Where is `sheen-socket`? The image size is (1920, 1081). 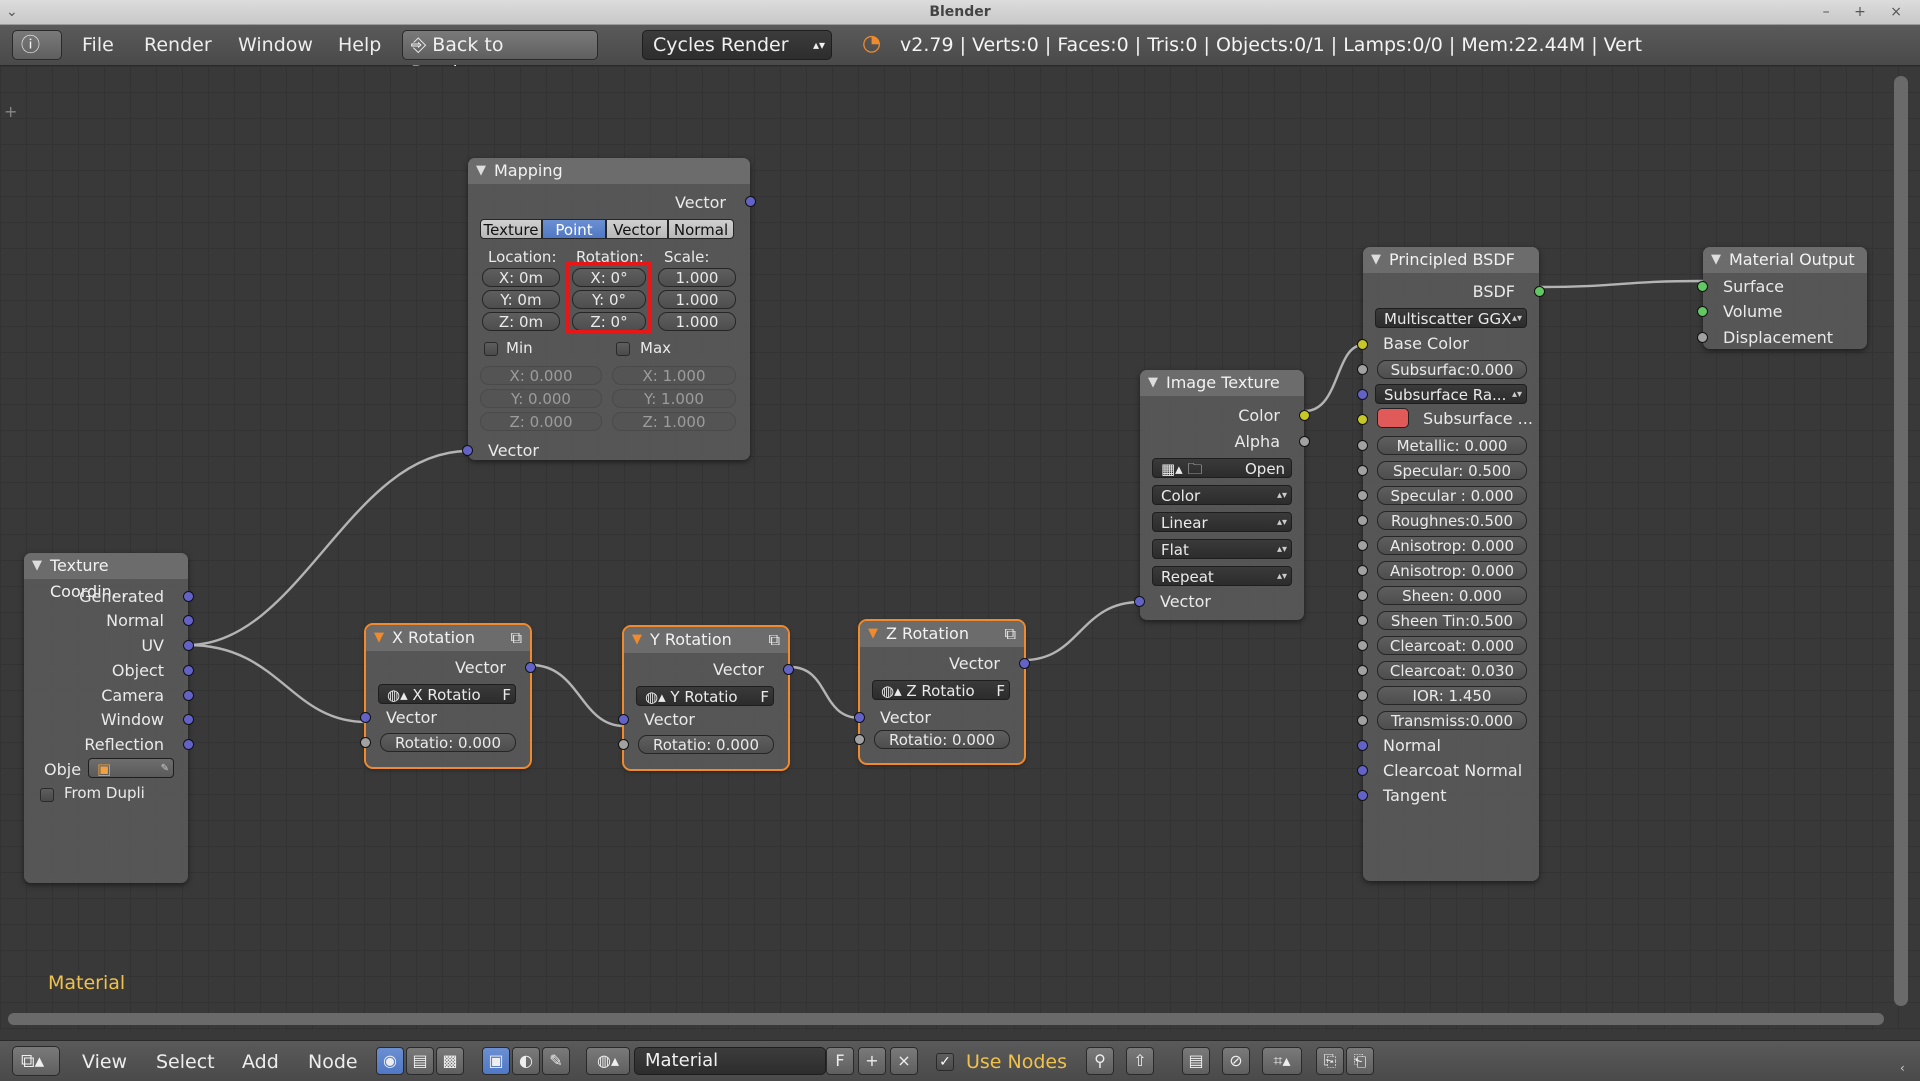
sheen-socket is located at coordinates (1362, 595).